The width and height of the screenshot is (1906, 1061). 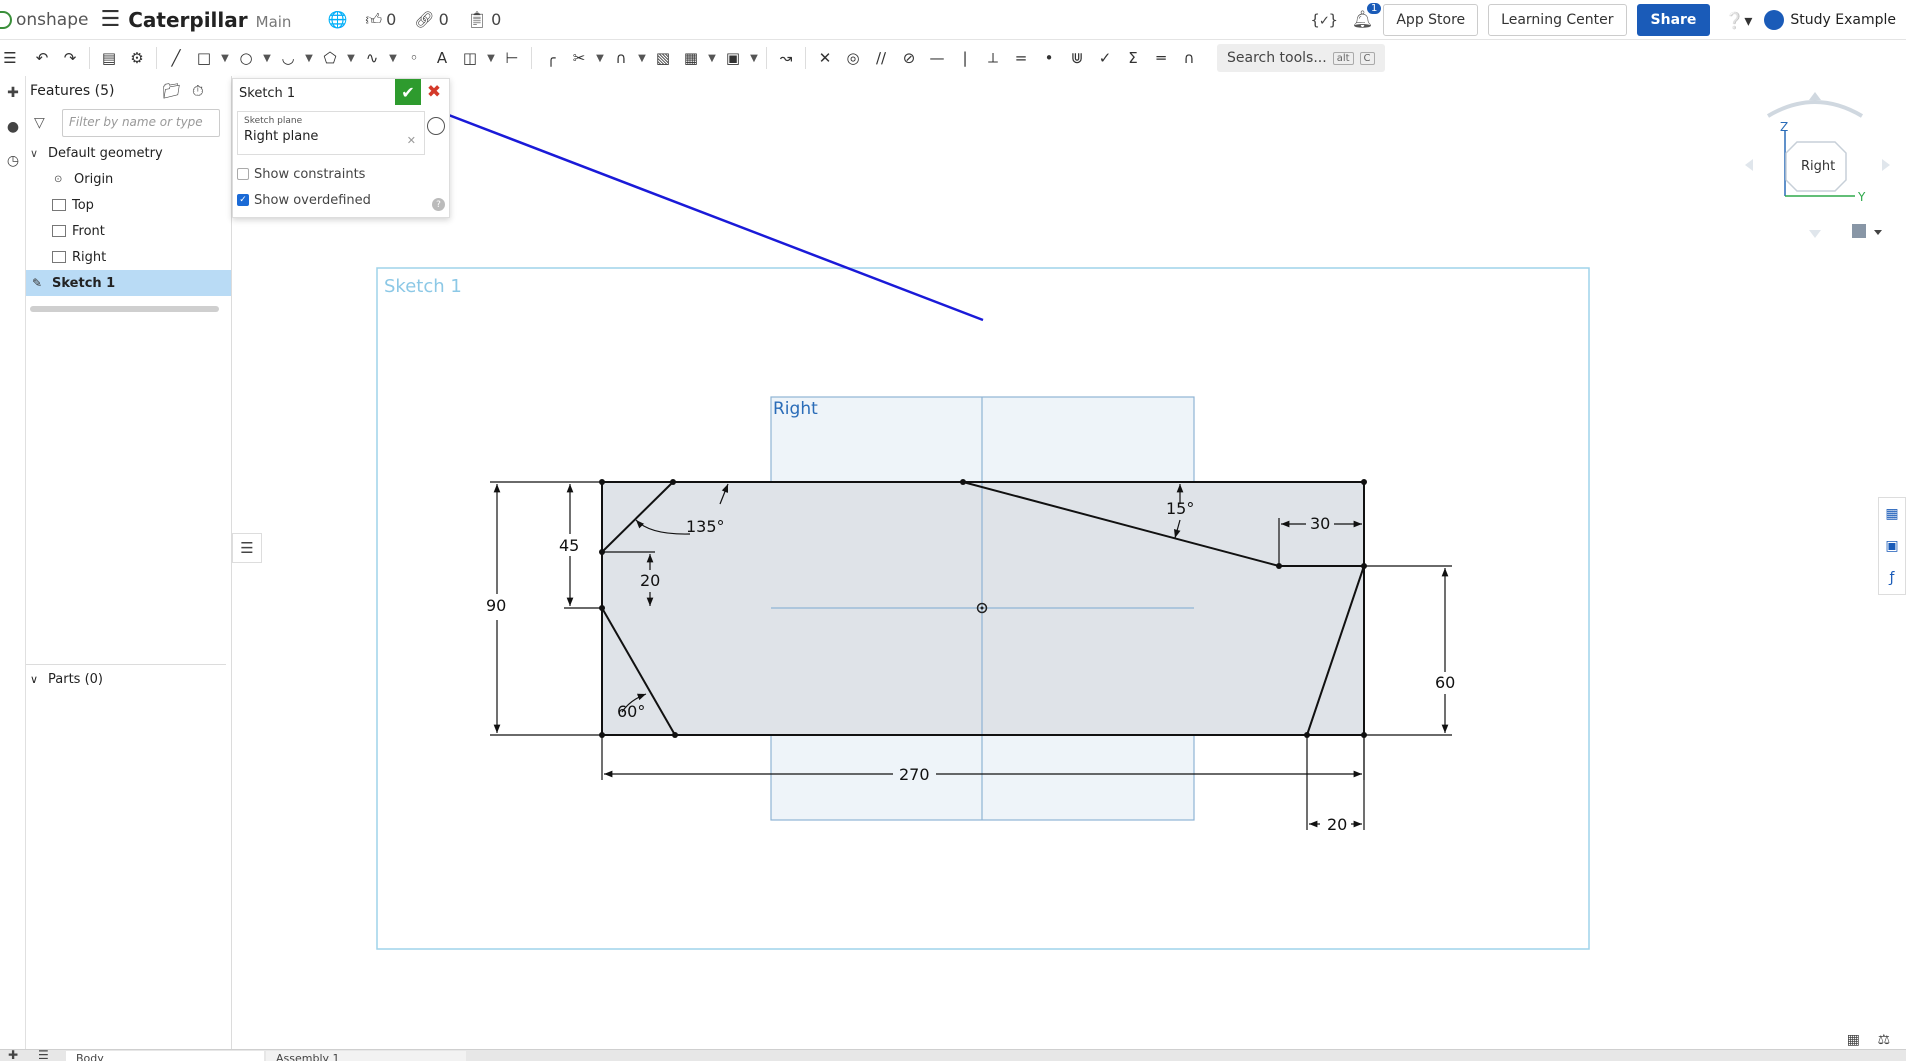 I want to click on show-overdefined-label: Show overdefined, so click(x=312, y=200).